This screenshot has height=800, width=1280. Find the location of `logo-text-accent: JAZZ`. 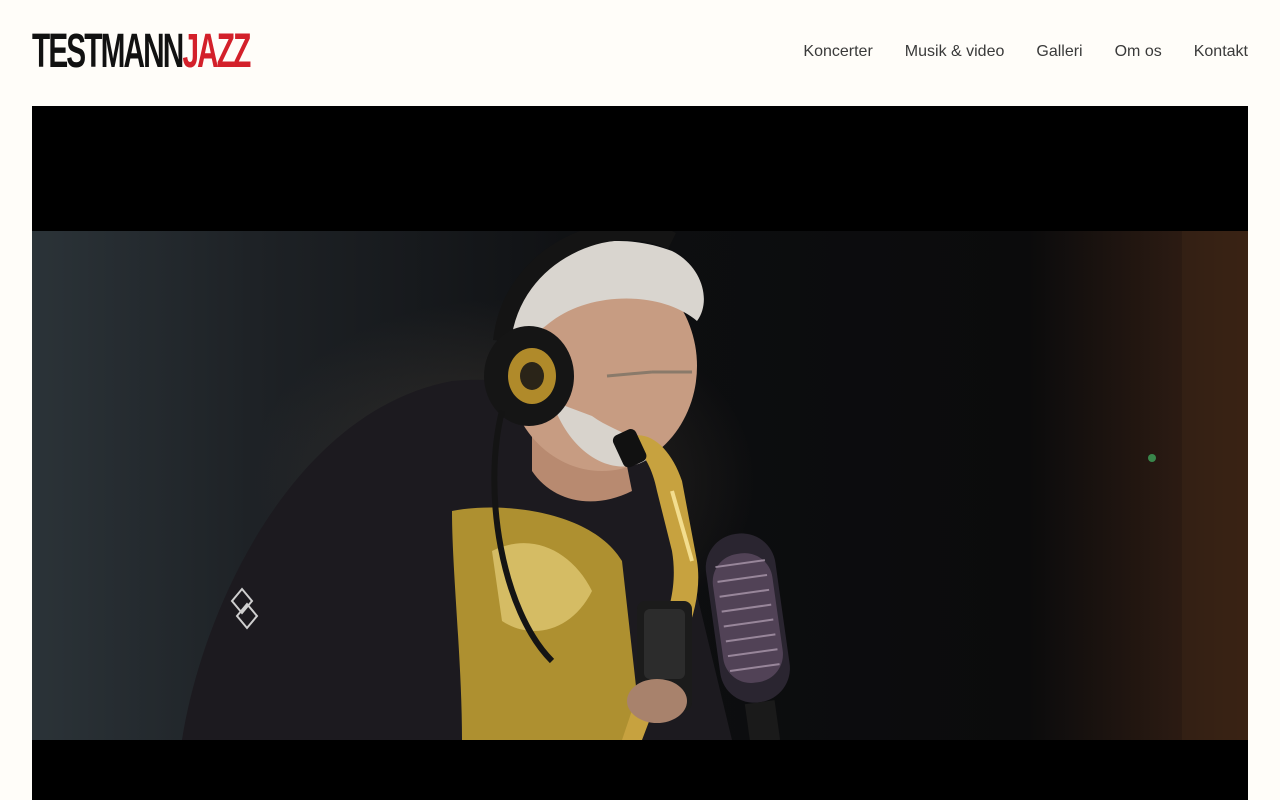

logo-text-accent: JAZZ is located at coordinates (216, 51).